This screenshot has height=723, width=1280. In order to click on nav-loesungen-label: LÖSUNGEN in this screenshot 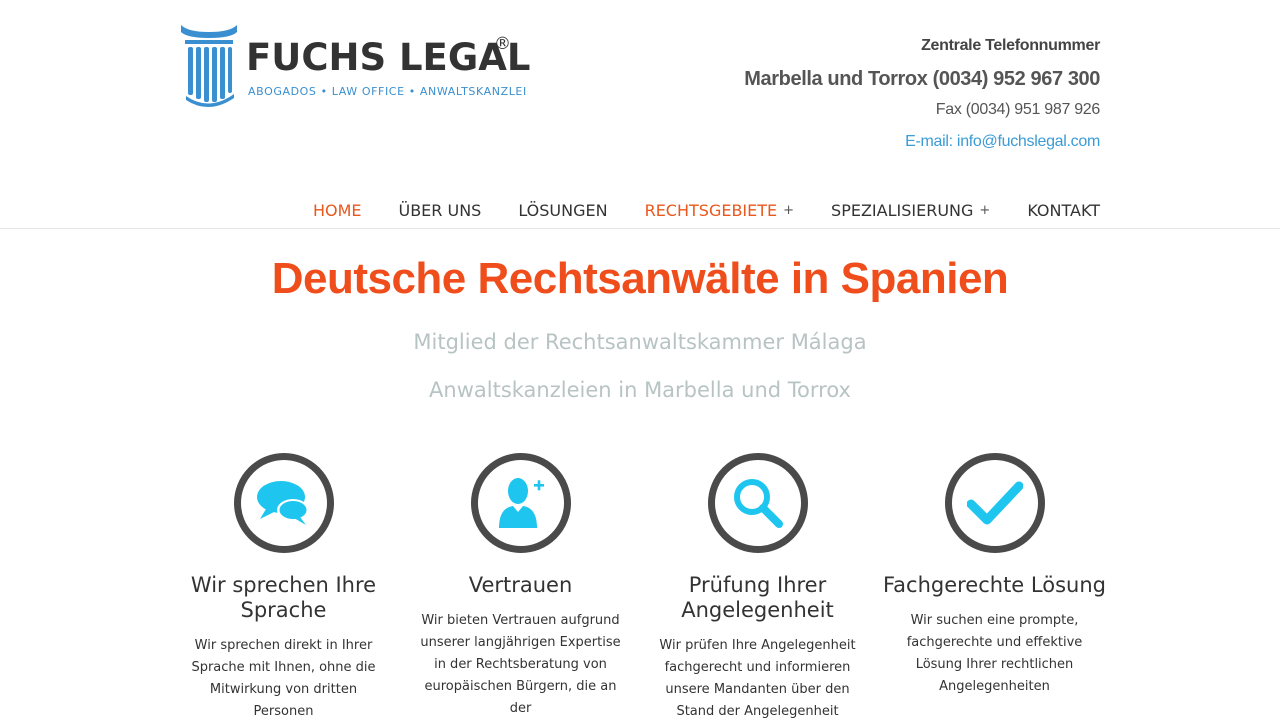, I will do `click(563, 210)`.